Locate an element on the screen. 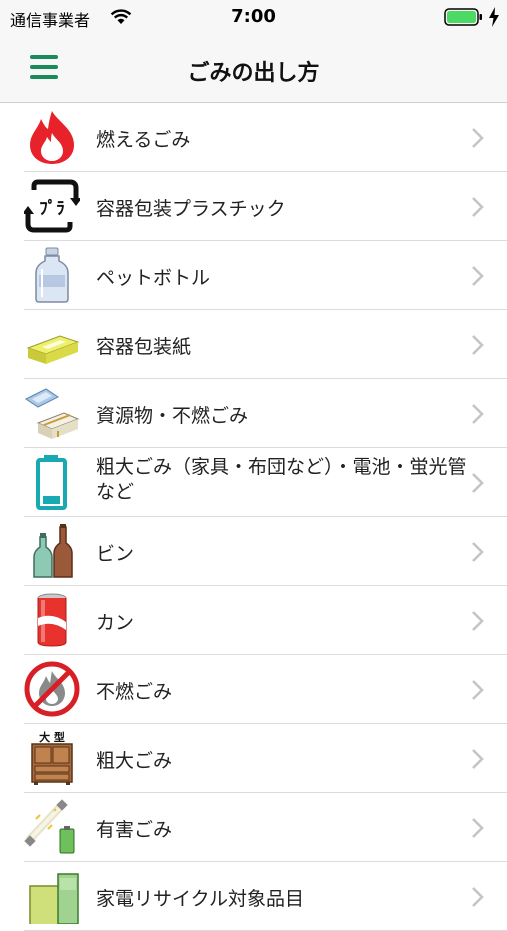 This screenshot has height=931, width=507. svg-text: 大 型 is located at coordinates (52, 737).